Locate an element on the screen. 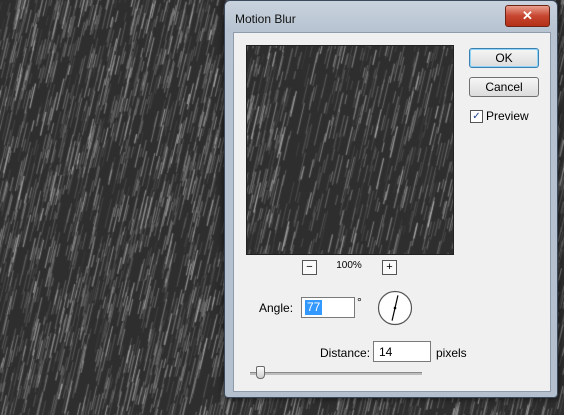 This screenshot has width=564, height=415. preview-label: Preview is located at coordinates (507, 116).